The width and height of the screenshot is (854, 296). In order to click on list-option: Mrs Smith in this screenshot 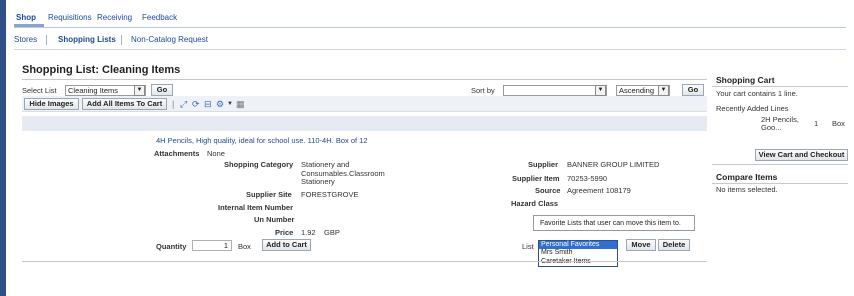, I will do `click(578, 253)`.